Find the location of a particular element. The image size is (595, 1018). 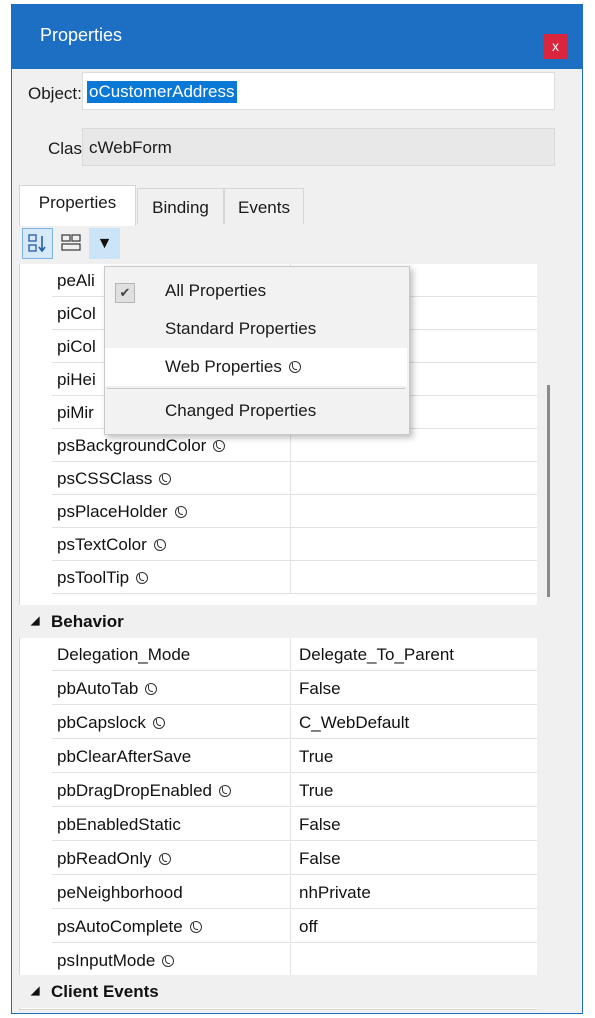

table-row: pbClearAfterSave True is located at coordinates (278, 756).